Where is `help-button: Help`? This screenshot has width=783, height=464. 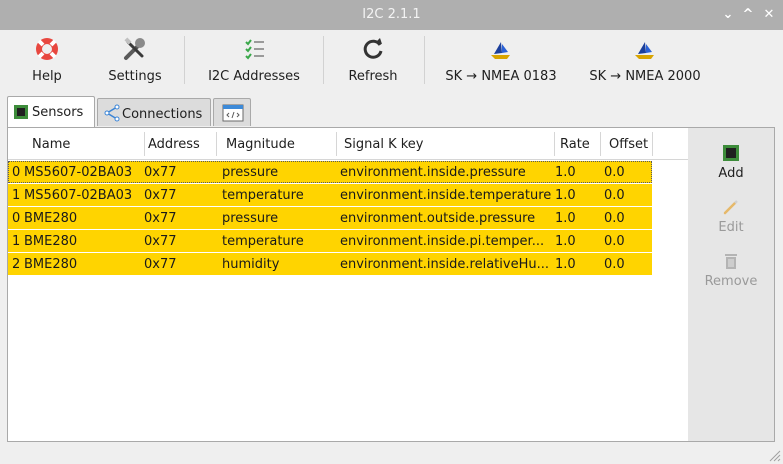
help-button: Help is located at coordinates (47, 60).